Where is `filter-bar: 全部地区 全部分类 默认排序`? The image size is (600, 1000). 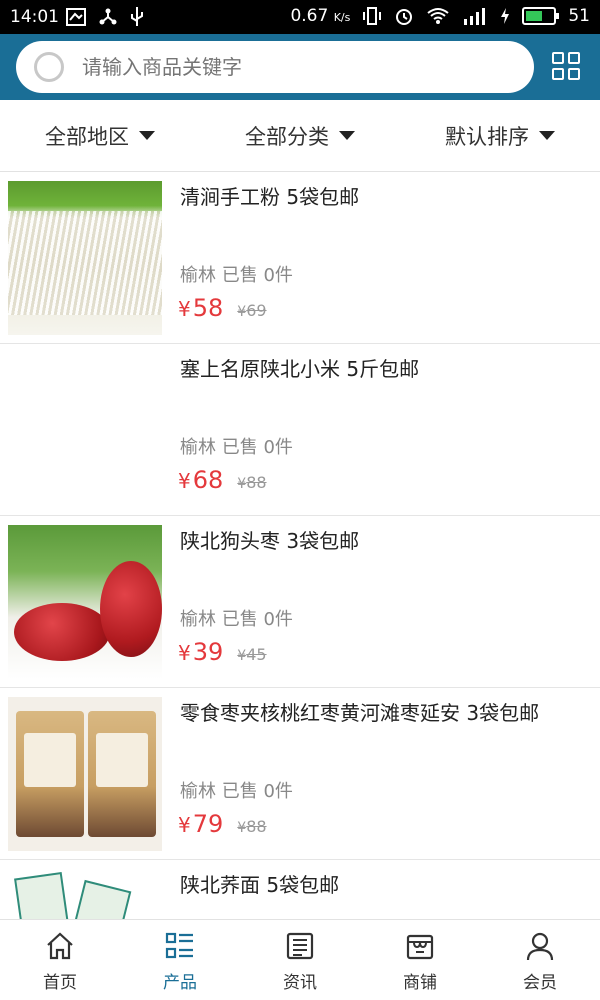 filter-bar: 全部地区 全部分类 默认排序 is located at coordinates (300, 136).